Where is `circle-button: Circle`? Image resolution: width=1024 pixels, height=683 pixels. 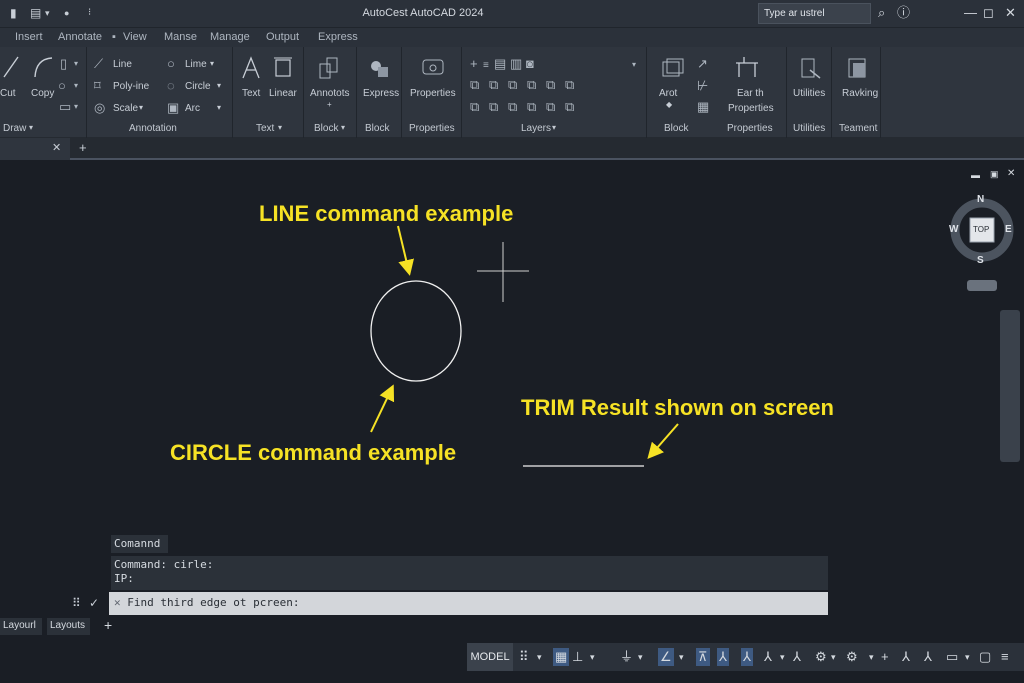 circle-button: Circle is located at coordinates (198, 86).